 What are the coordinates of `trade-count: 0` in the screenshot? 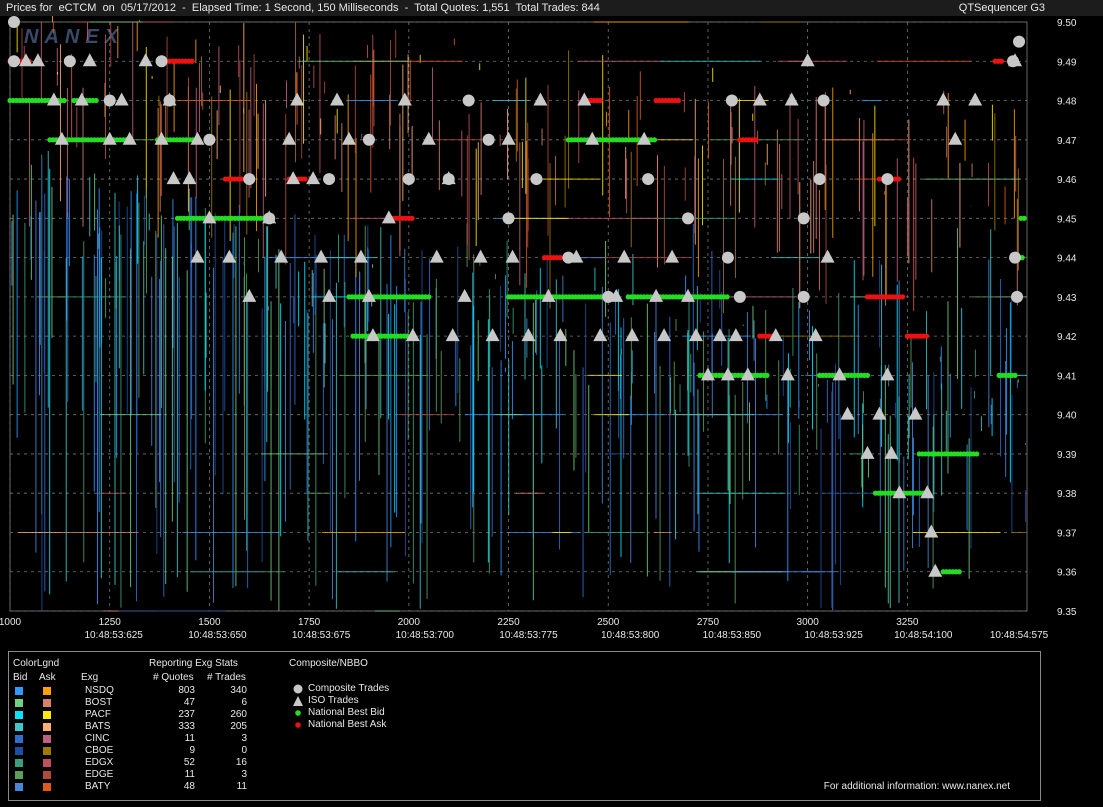 It's located at (244, 750).